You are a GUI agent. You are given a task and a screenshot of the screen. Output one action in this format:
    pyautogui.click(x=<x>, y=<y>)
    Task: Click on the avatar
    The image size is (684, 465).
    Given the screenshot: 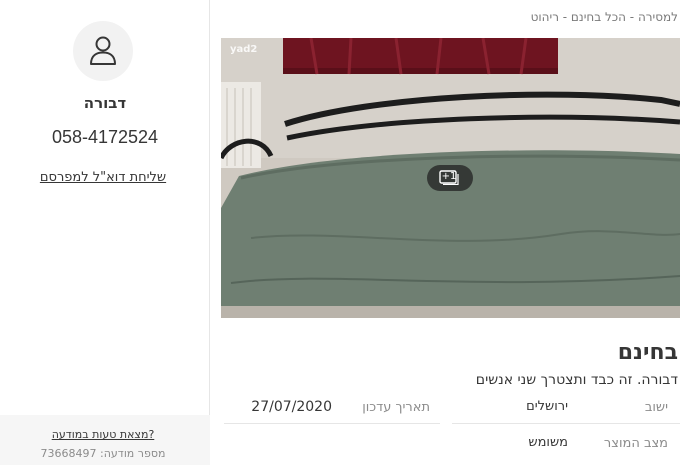 What is the action you would take?
    pyautogui.click(x=103, y=51)
    